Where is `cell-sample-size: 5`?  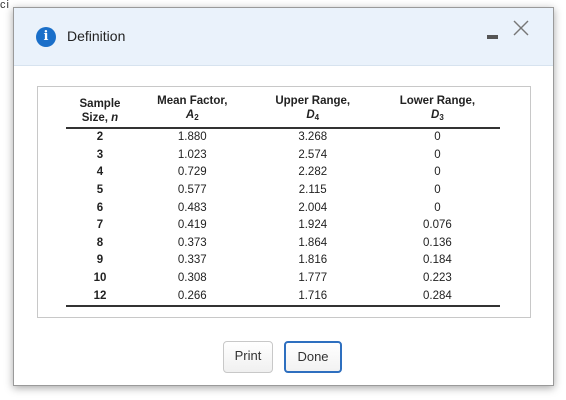 cell-sample-size: 5 is located at coordinates (100, 190).